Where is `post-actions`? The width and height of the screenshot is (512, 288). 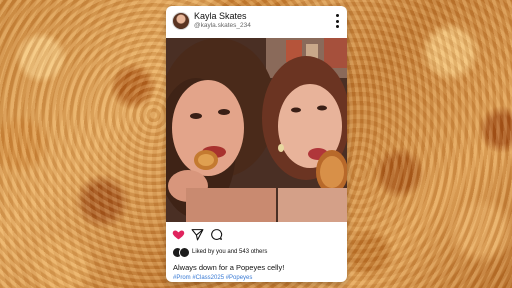
post-actions is located at coordinates (257, 235).